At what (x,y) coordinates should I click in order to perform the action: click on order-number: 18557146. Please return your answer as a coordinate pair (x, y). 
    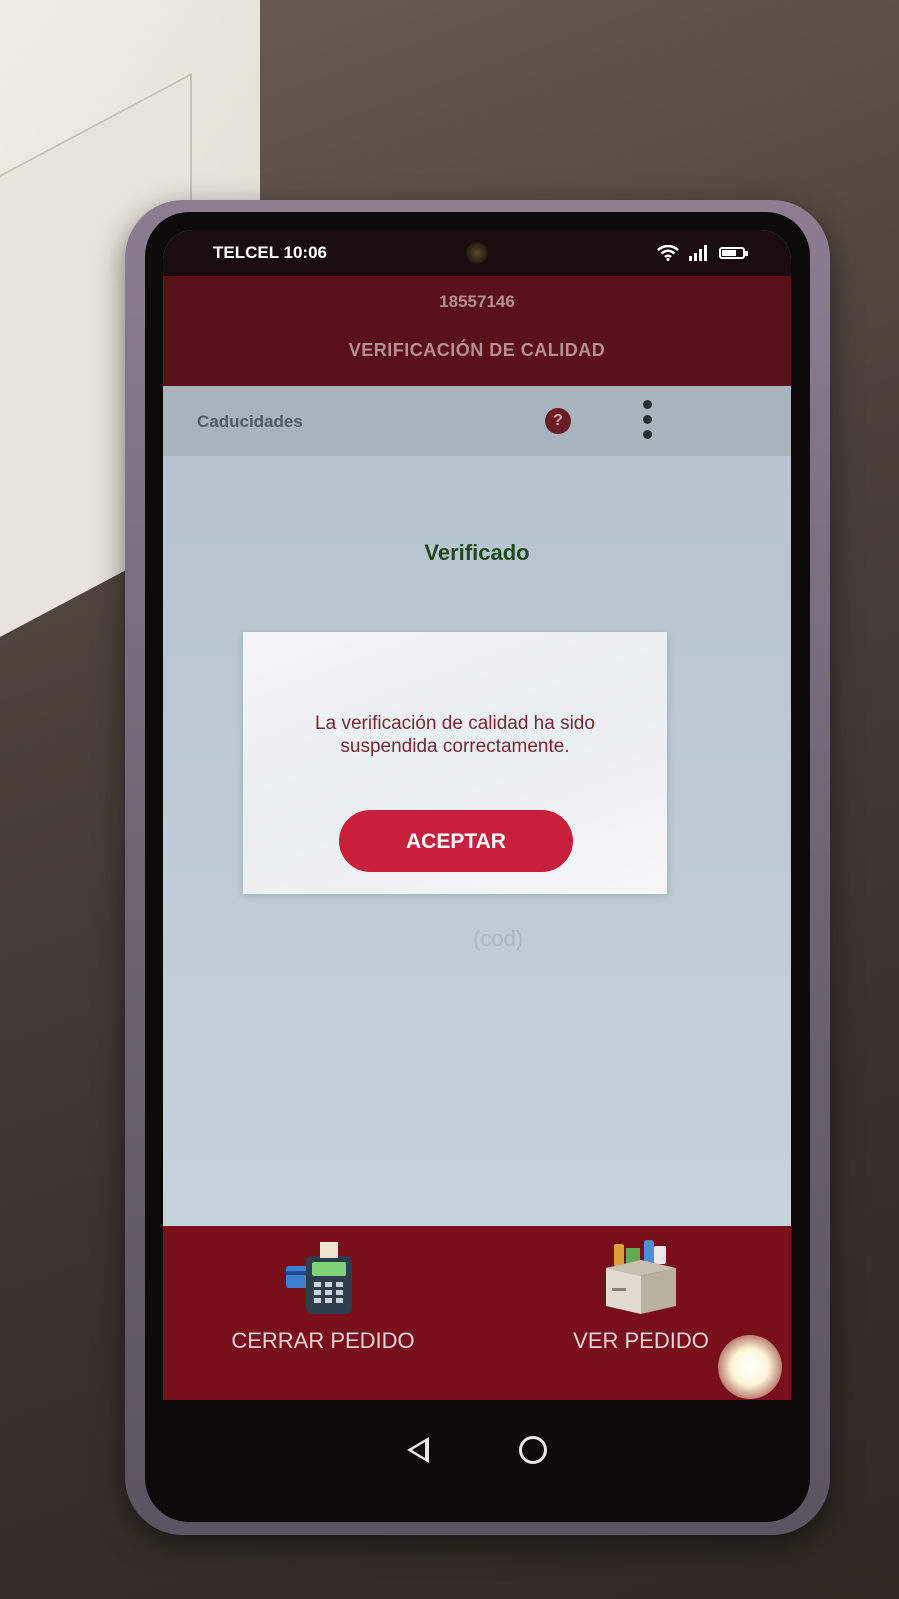
    Looking at the image, I should click on (477, 301).